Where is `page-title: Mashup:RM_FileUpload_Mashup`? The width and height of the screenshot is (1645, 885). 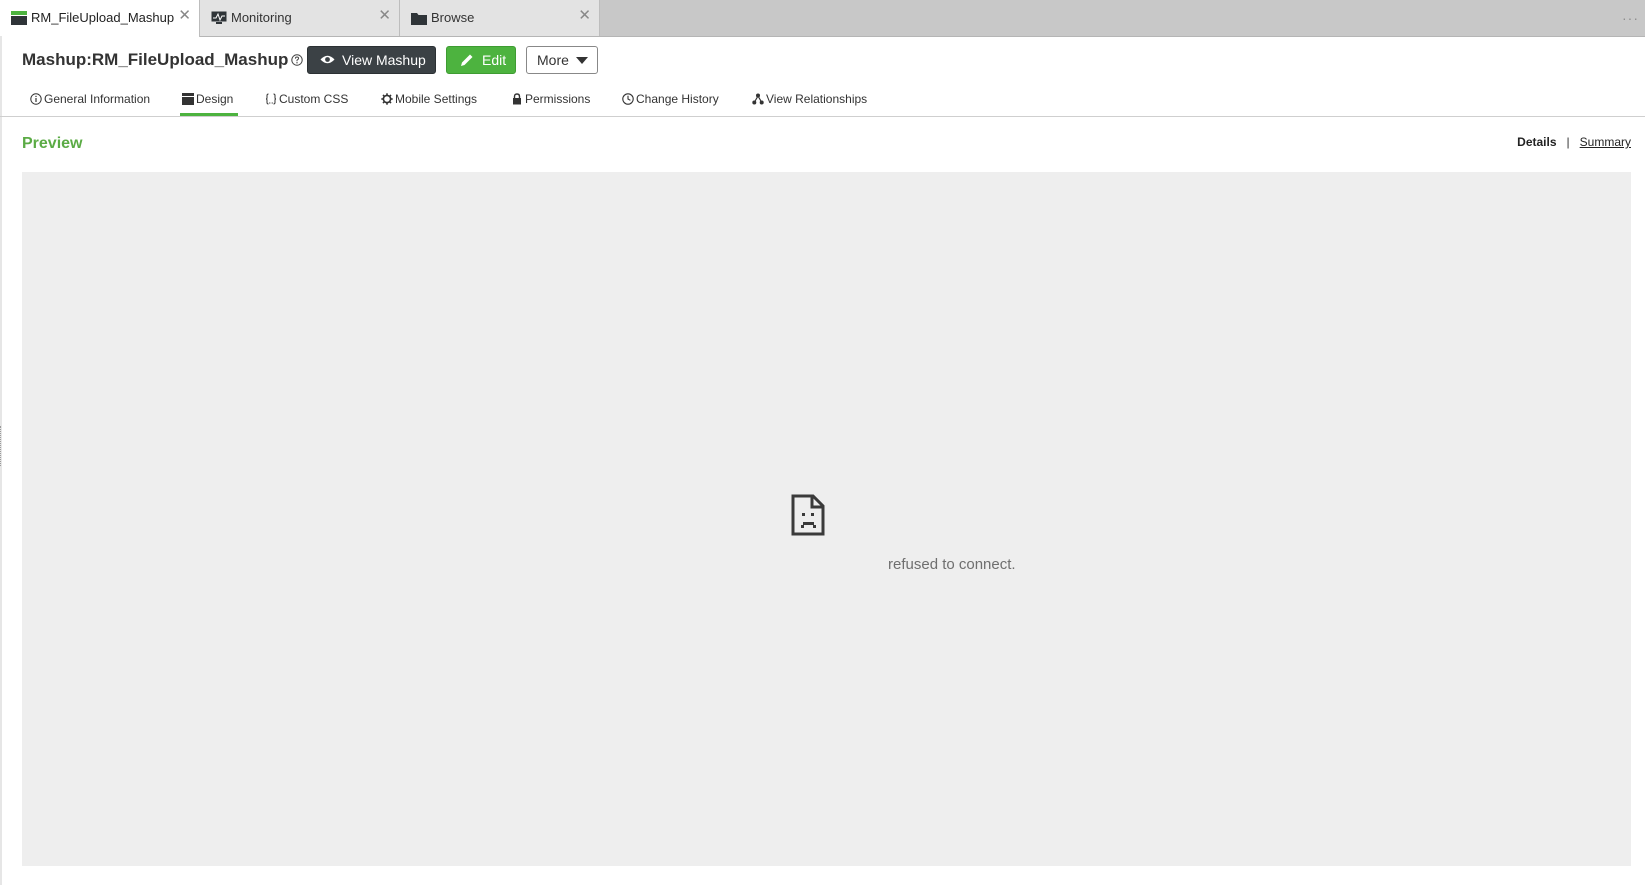
page-title: Mashup:RM_FileUpload_Mashup is located at coordinates (163, 60).